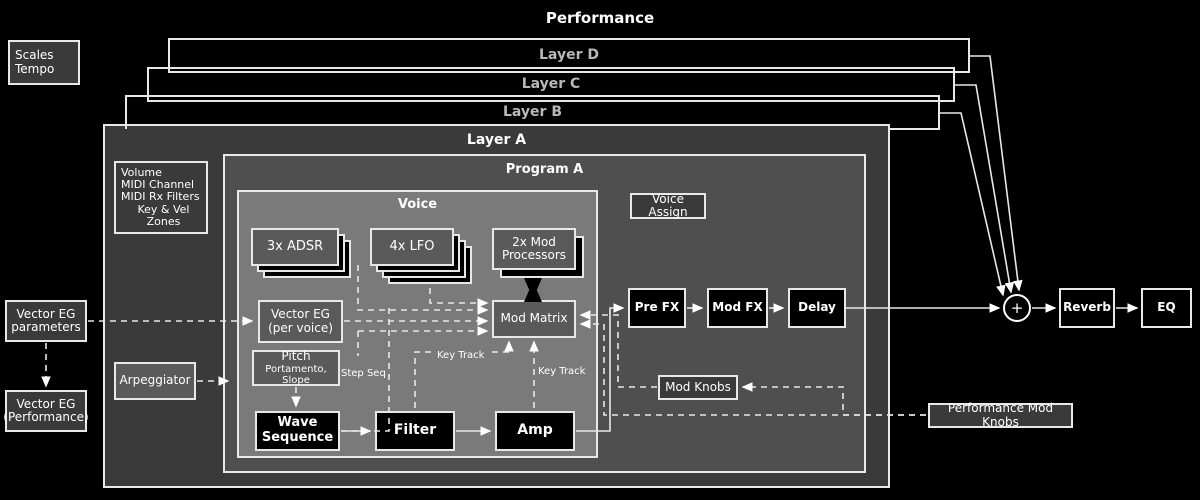 The image size is (1200, 500). I want to click on pitch-label: Pitch, so click(296, 356).